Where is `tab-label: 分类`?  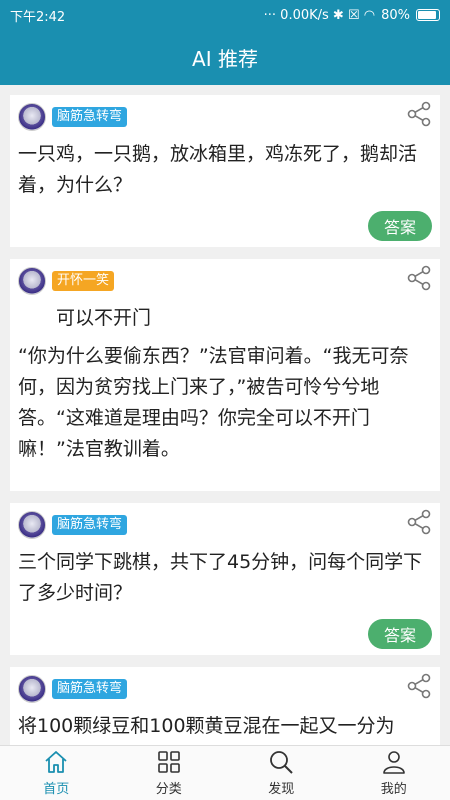
tab-label: 分类 is located at coordinates (168, 789).